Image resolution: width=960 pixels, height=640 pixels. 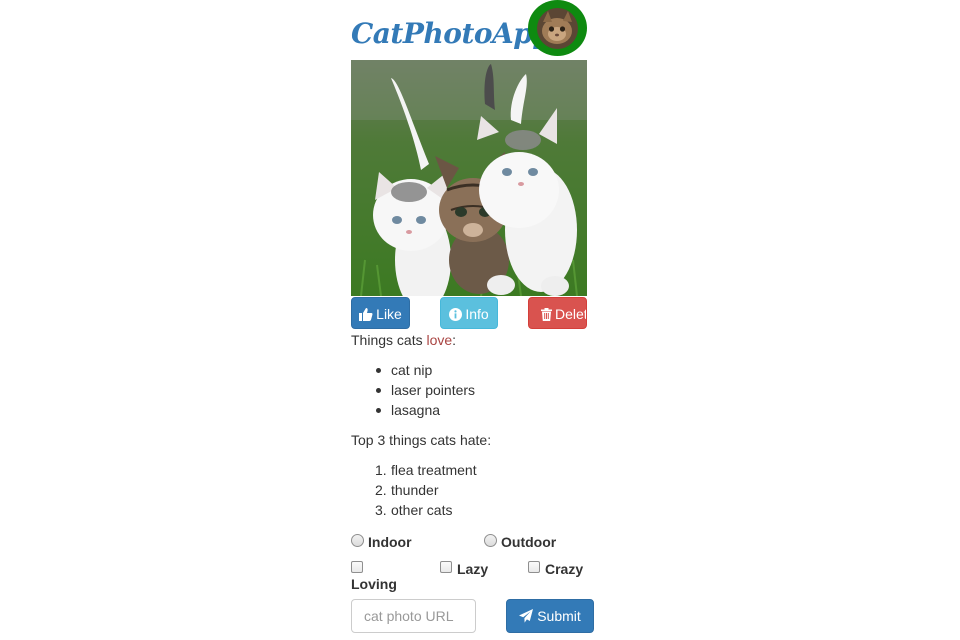 I want to click on ordered-list-item: 2. thunder, so click(x=407, y=490).